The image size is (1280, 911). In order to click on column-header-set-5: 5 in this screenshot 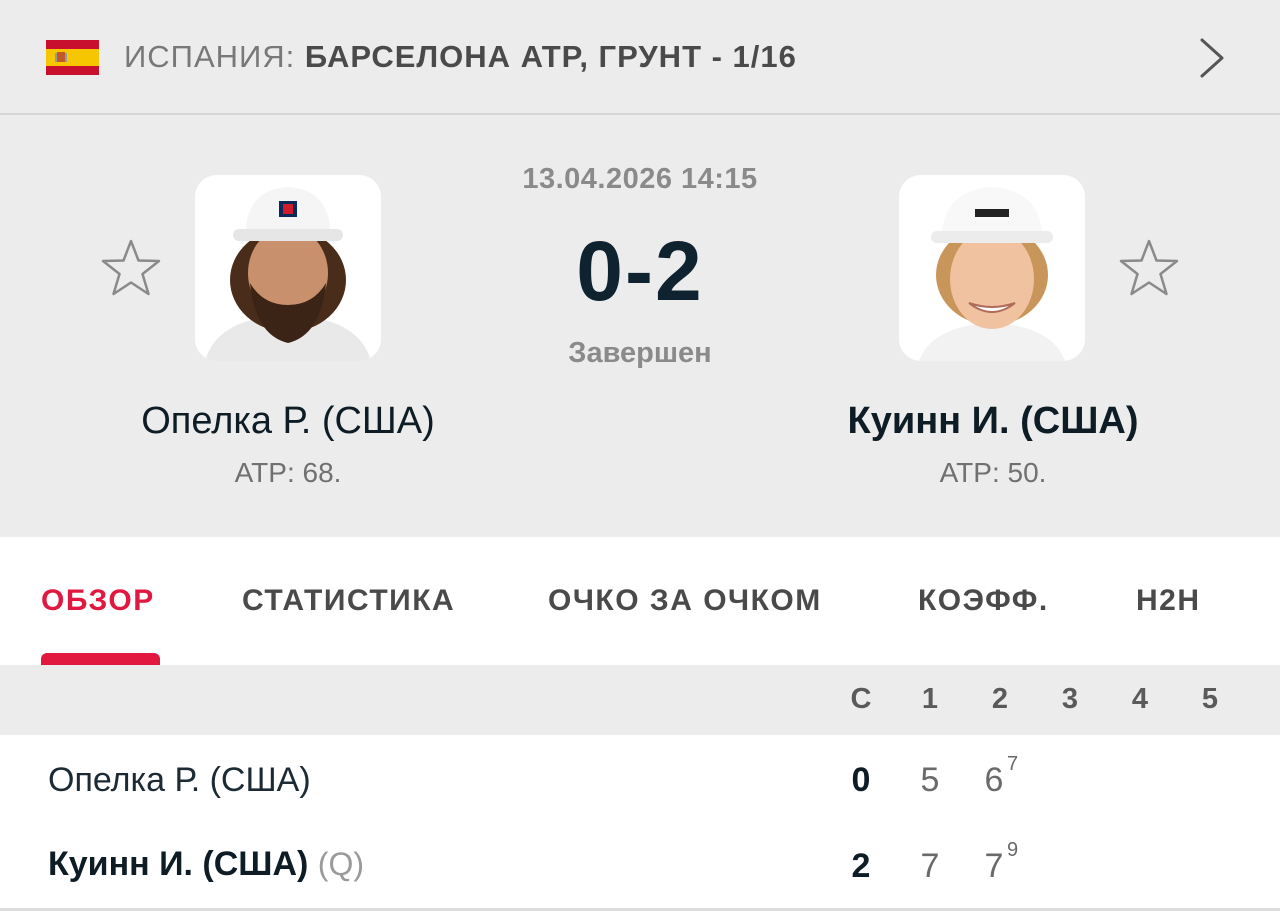, I will do `click(1210, 699)`.